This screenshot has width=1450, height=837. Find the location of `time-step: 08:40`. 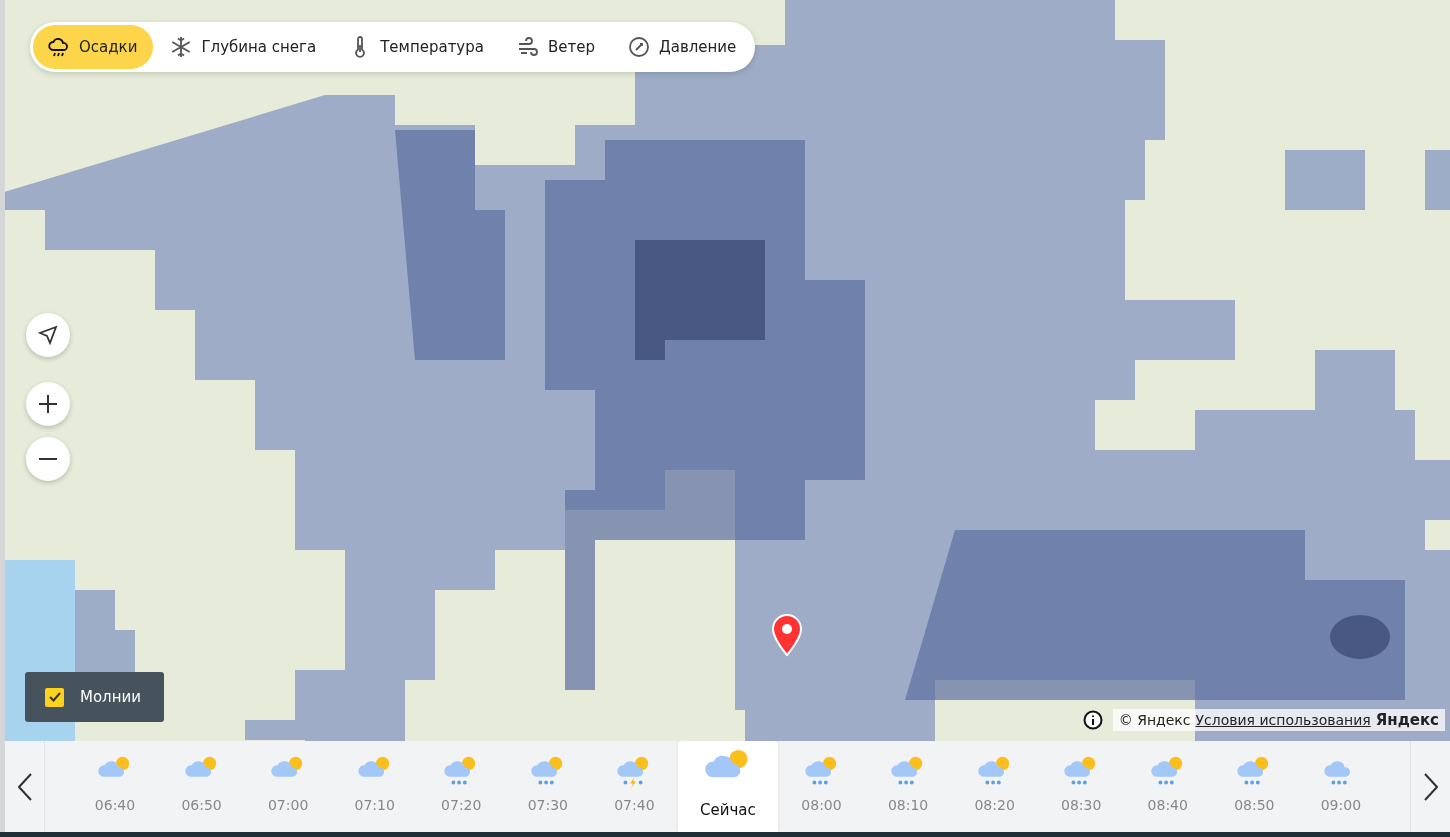

time-step: 08:40 is located at coordinates (1167, 786).